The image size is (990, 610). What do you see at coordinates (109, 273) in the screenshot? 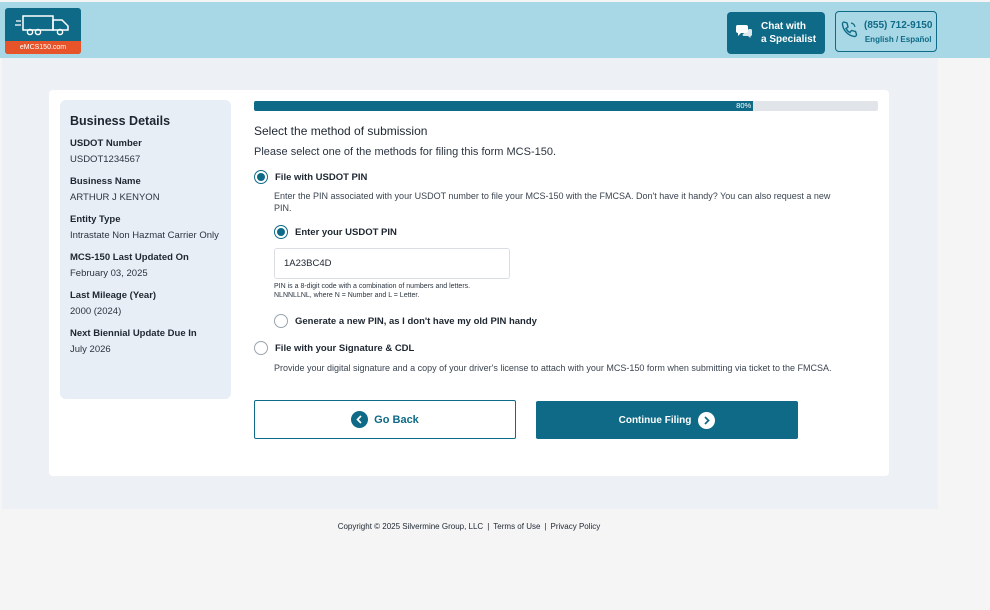
I see `detail-value: February 03, 2025` at bounding box center [109, 273].